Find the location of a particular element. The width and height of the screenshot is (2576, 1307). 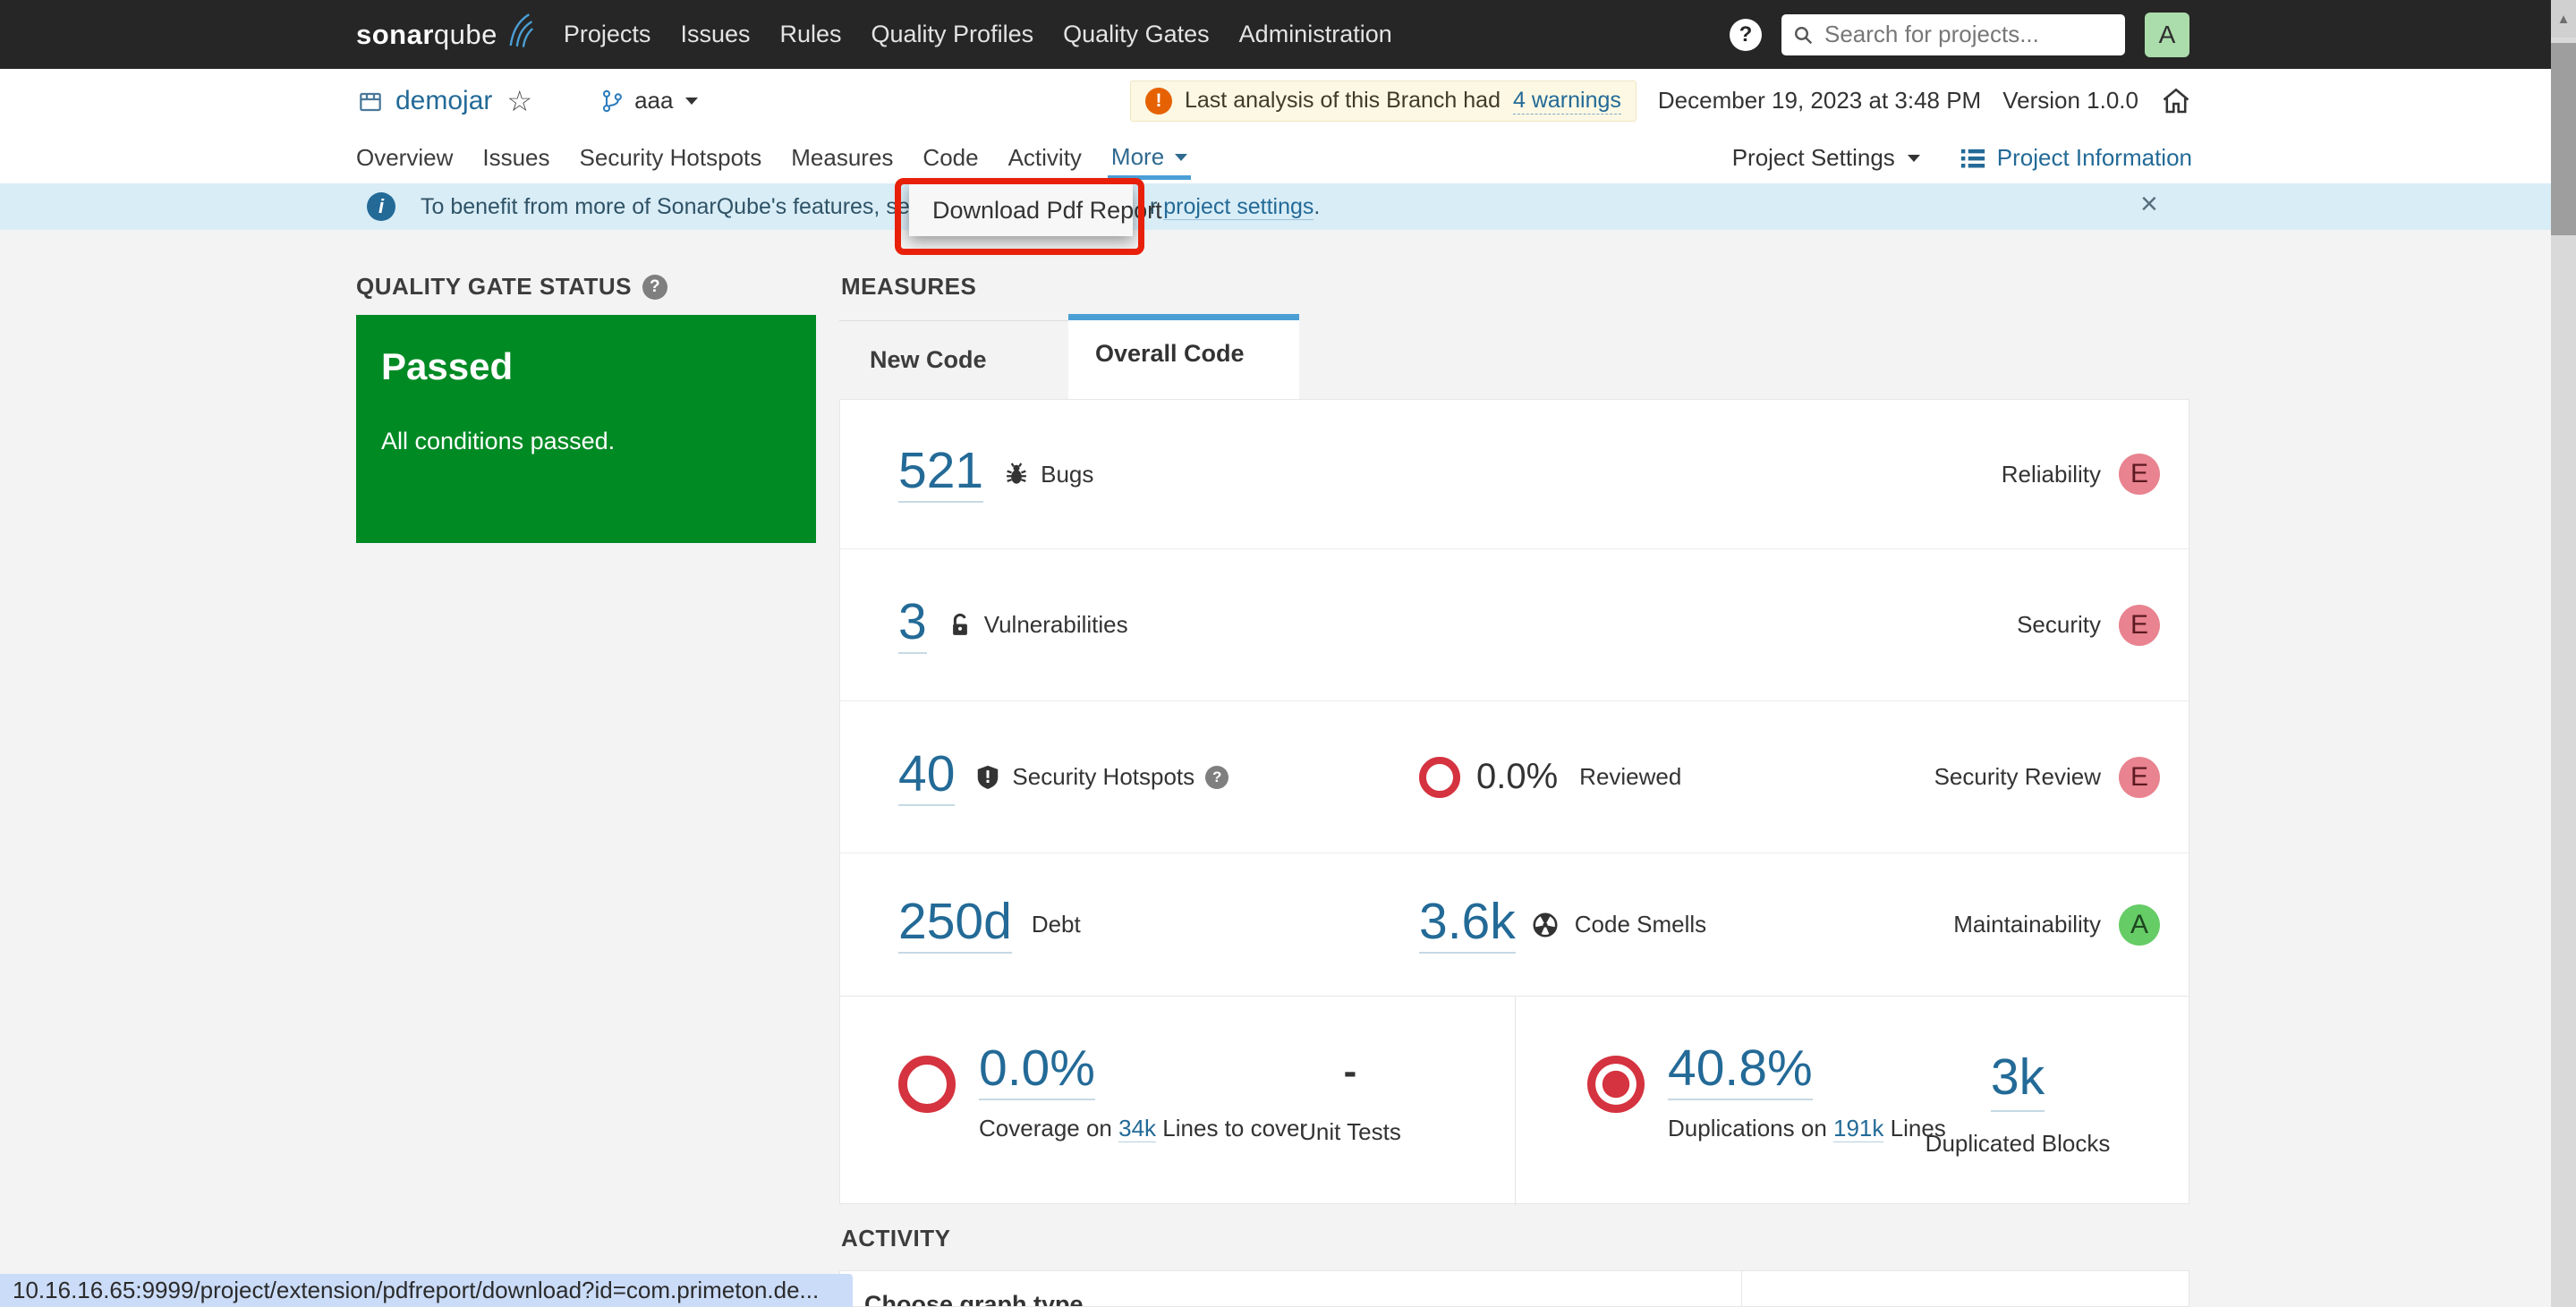

hotspots-label: Security Hotspots is located at coordinates (1103, 776).